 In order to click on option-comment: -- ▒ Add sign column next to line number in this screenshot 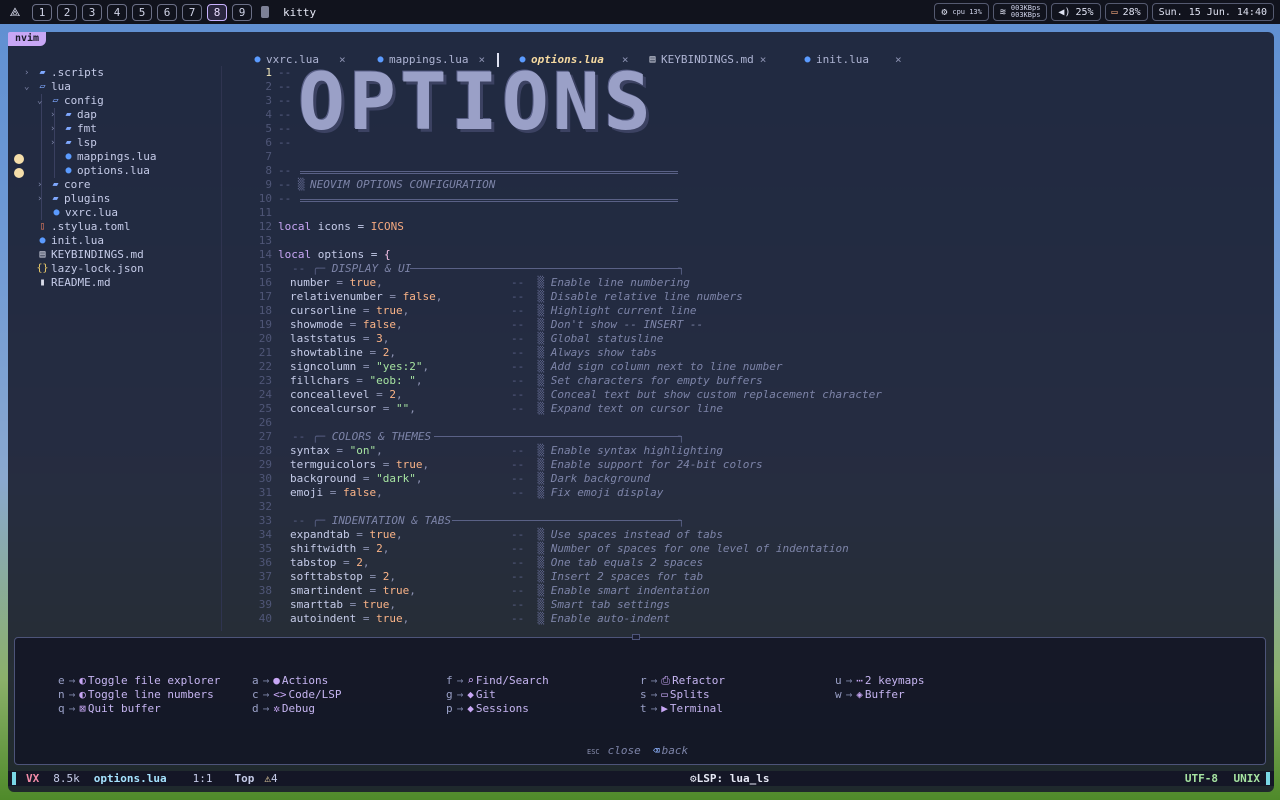, I will do `click(647, 367)`.